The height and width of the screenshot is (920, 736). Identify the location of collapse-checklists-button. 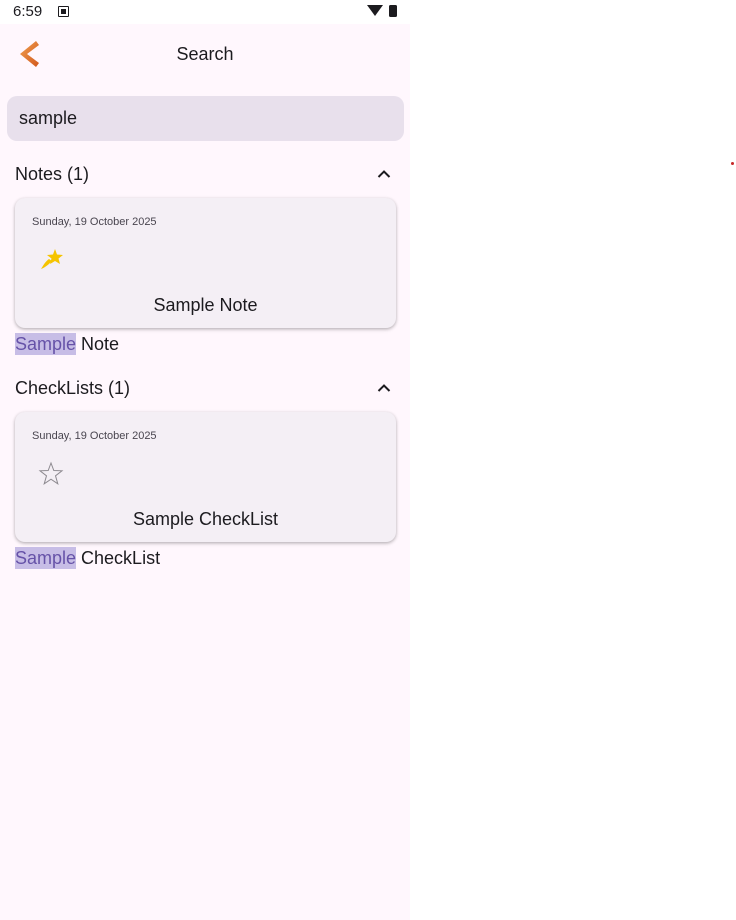
(384, 388).